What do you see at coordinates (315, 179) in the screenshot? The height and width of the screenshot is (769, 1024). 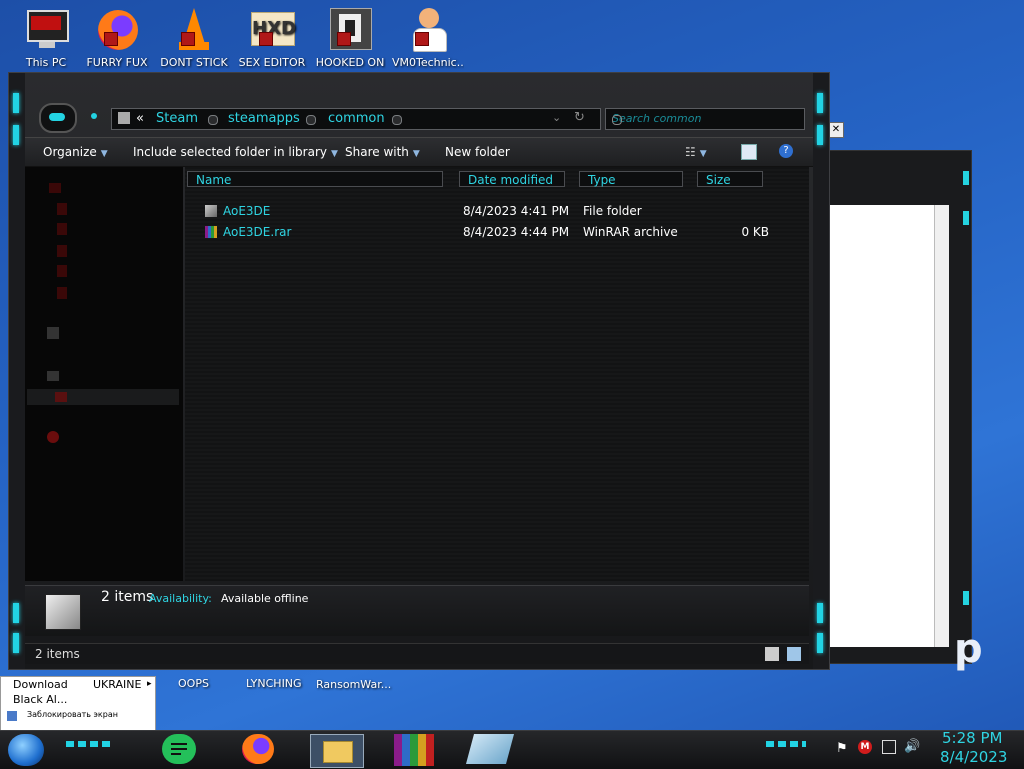 I see `column-header-name: Name` at bounding box center [315, 179].